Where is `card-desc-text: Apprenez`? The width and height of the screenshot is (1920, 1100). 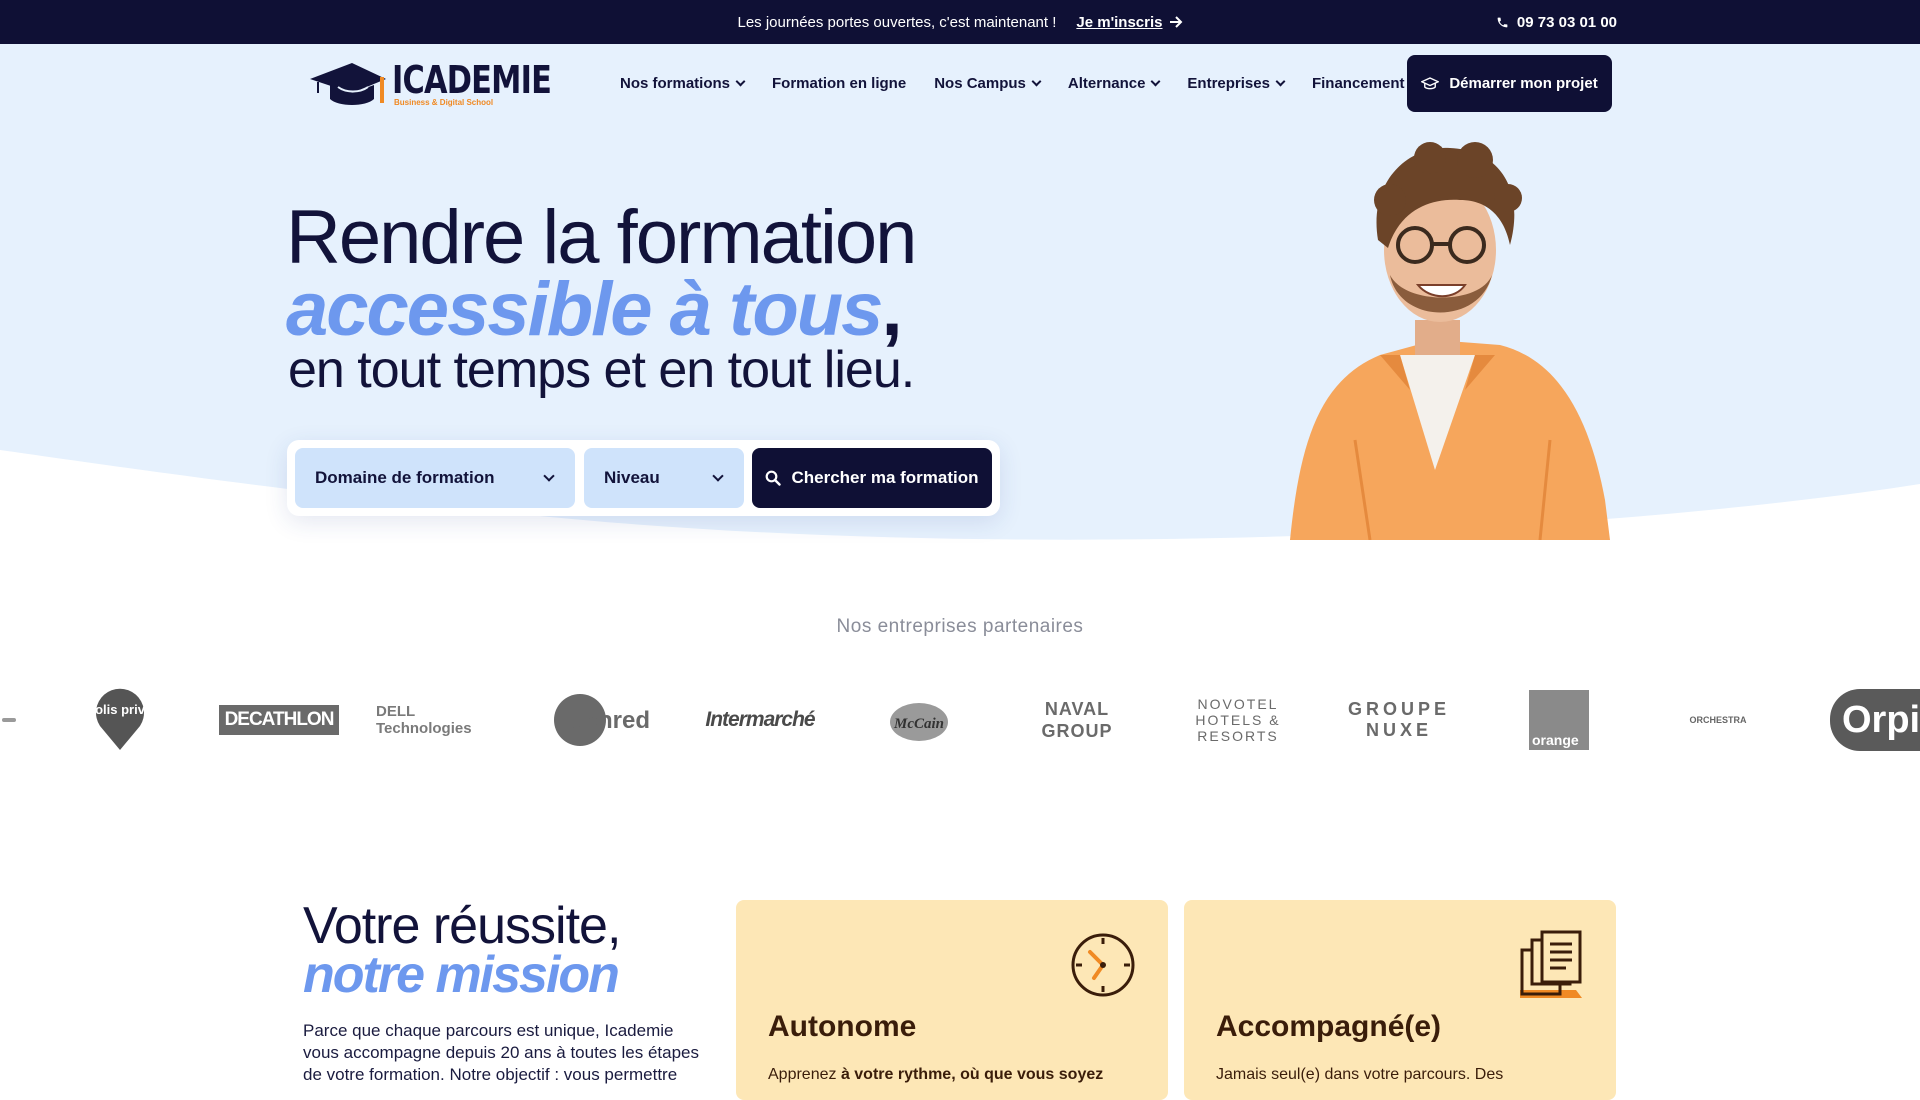 card-desc-text: Apprenez is located at coordinates (804, 1074).